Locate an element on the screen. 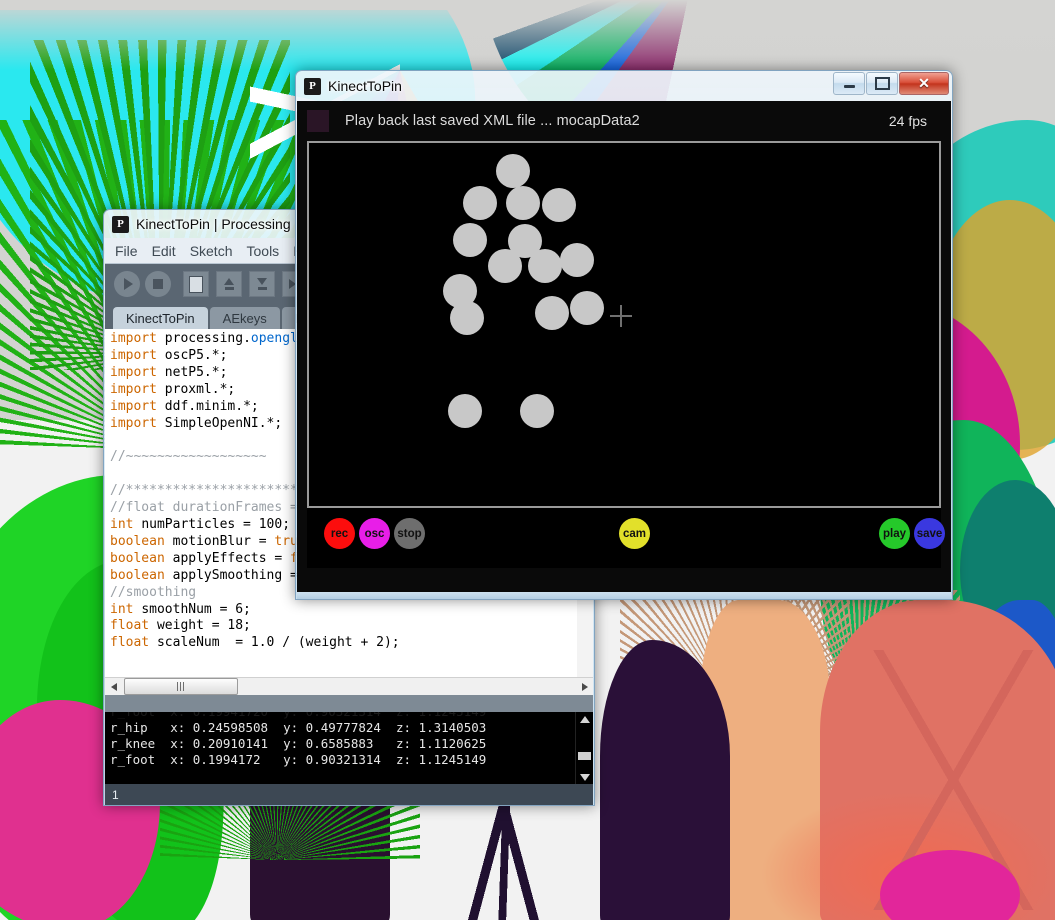 This screenshot has width=1055, height=920. playback-checkbox is located at coordinates (318, 121).